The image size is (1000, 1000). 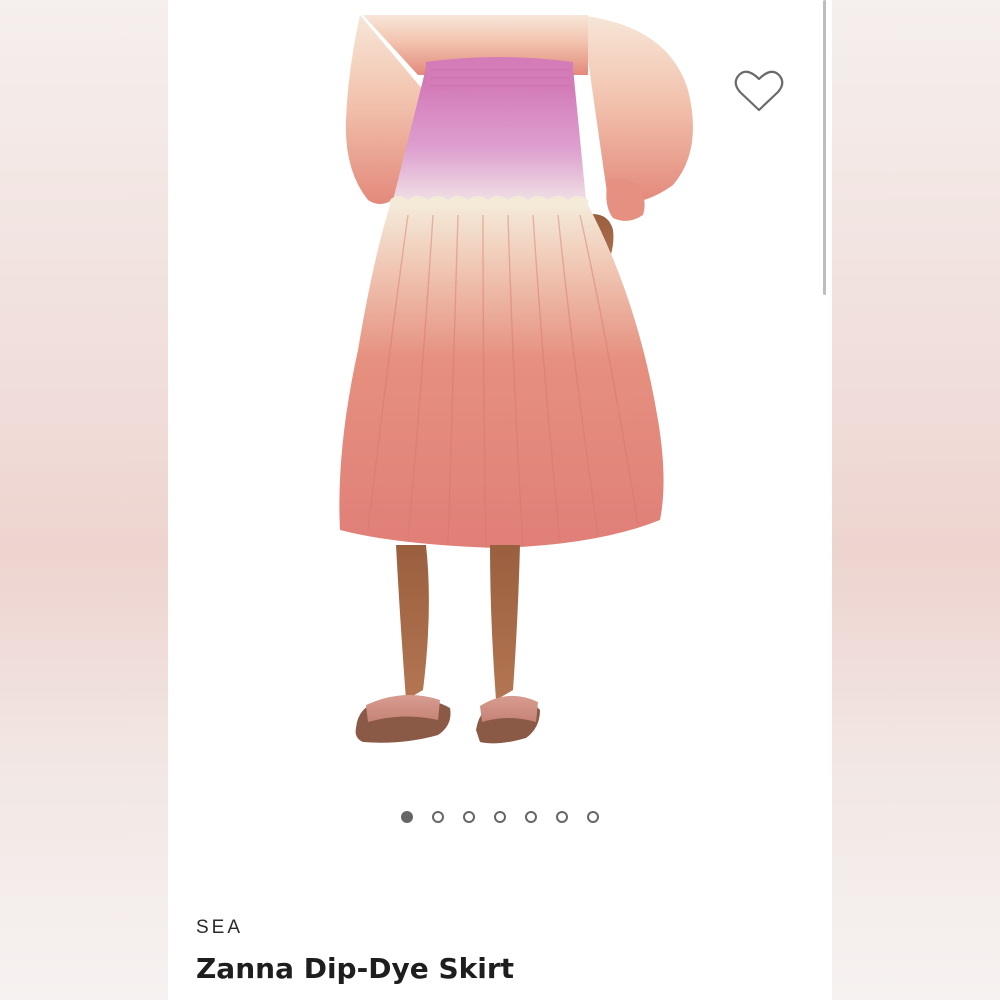 What do you see at coordinates (219, 928) in the screenshot?
I see `product-brand: SEA` at bounding box center [219, 928].